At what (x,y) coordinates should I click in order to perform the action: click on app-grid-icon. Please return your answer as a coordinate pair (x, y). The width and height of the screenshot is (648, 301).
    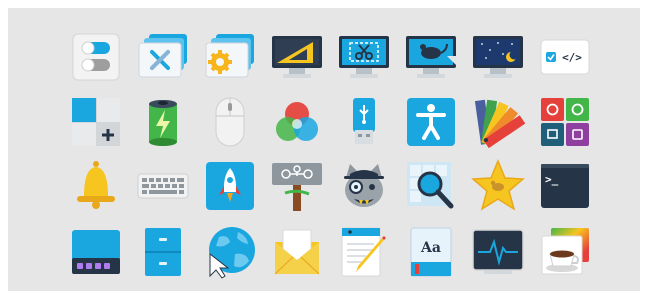
    Looking at the image, I should click on (565, 122).